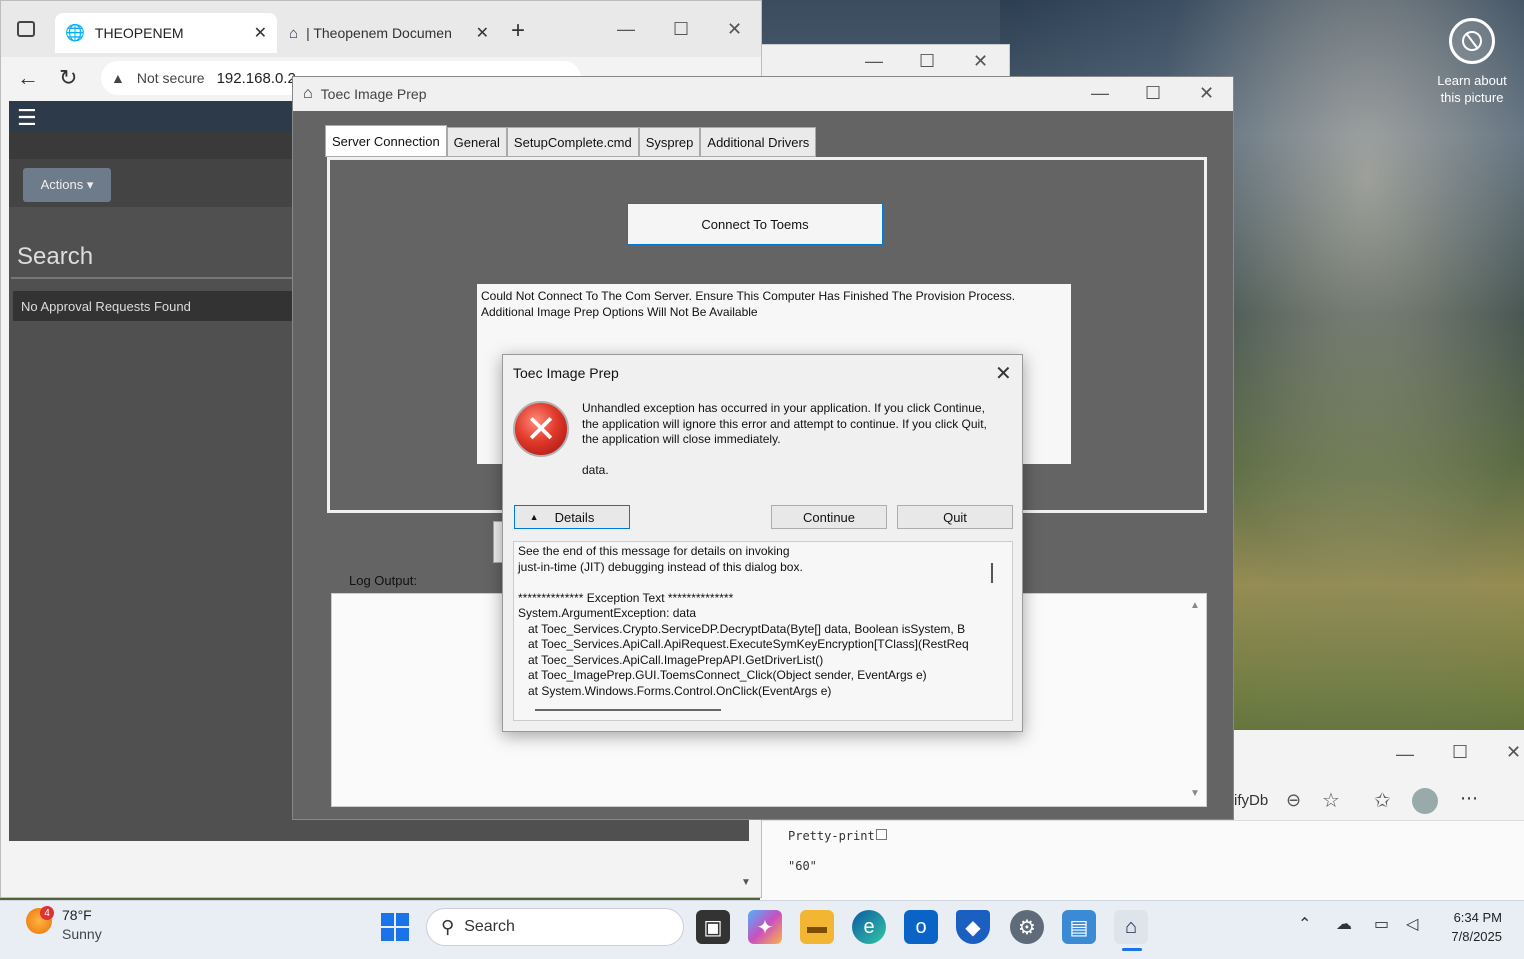 The image size is (1524, 959). Describe the element at coordinates (152, 278) in the screenshot. I see `search-divider` at that location.